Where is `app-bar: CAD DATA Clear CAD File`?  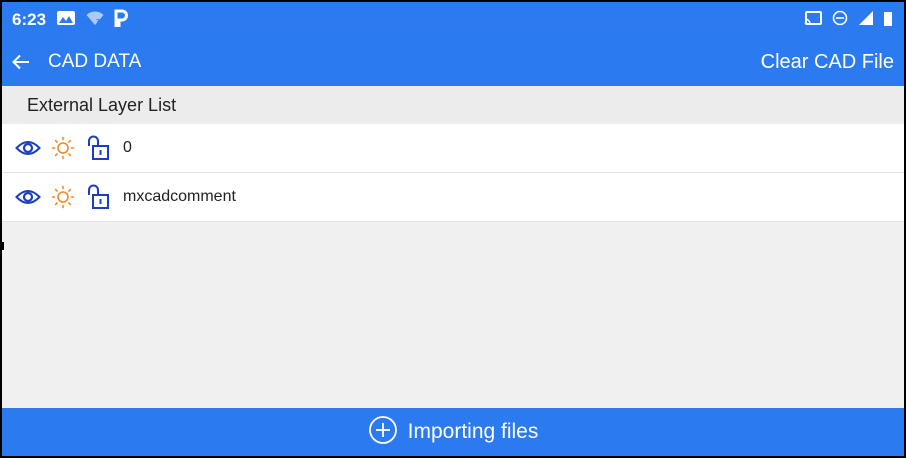 app-bar: CAD DATA Clear CAD File is located at coordinates (453, 62).